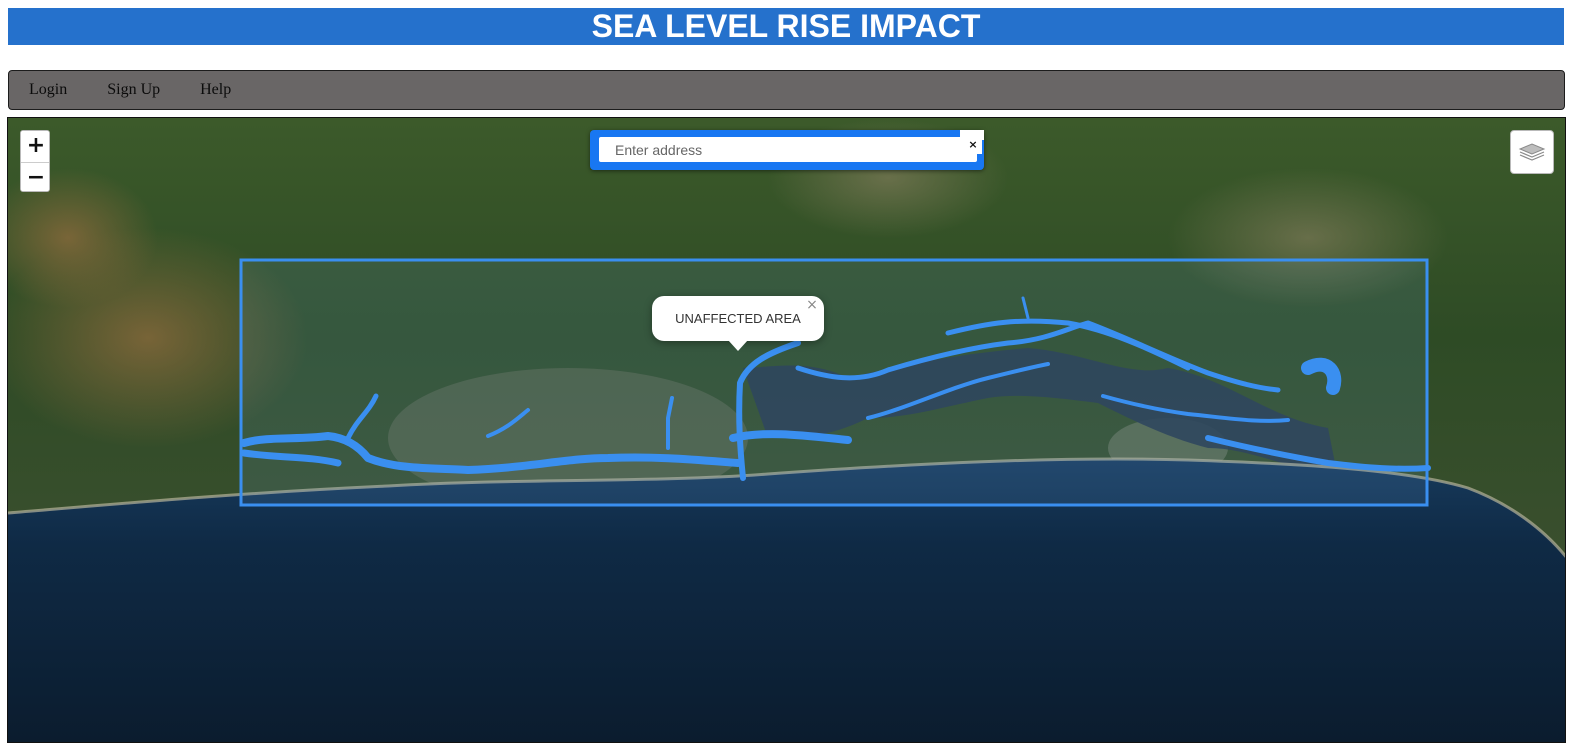 This screenshot has width=1580, height=743. I want to click on navbar: Login Sign Up Help, so click(786, 90).